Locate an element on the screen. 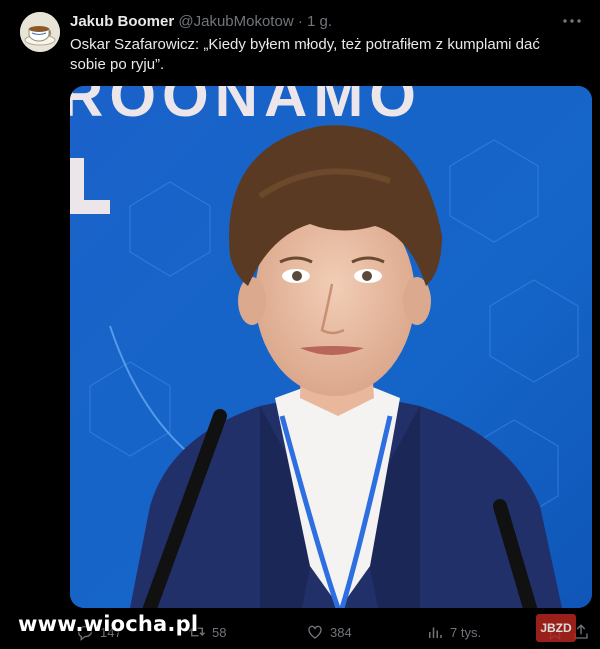 The height and width of the screenshot is (649, 600). heart-icon is located at coordinates (315, 632).